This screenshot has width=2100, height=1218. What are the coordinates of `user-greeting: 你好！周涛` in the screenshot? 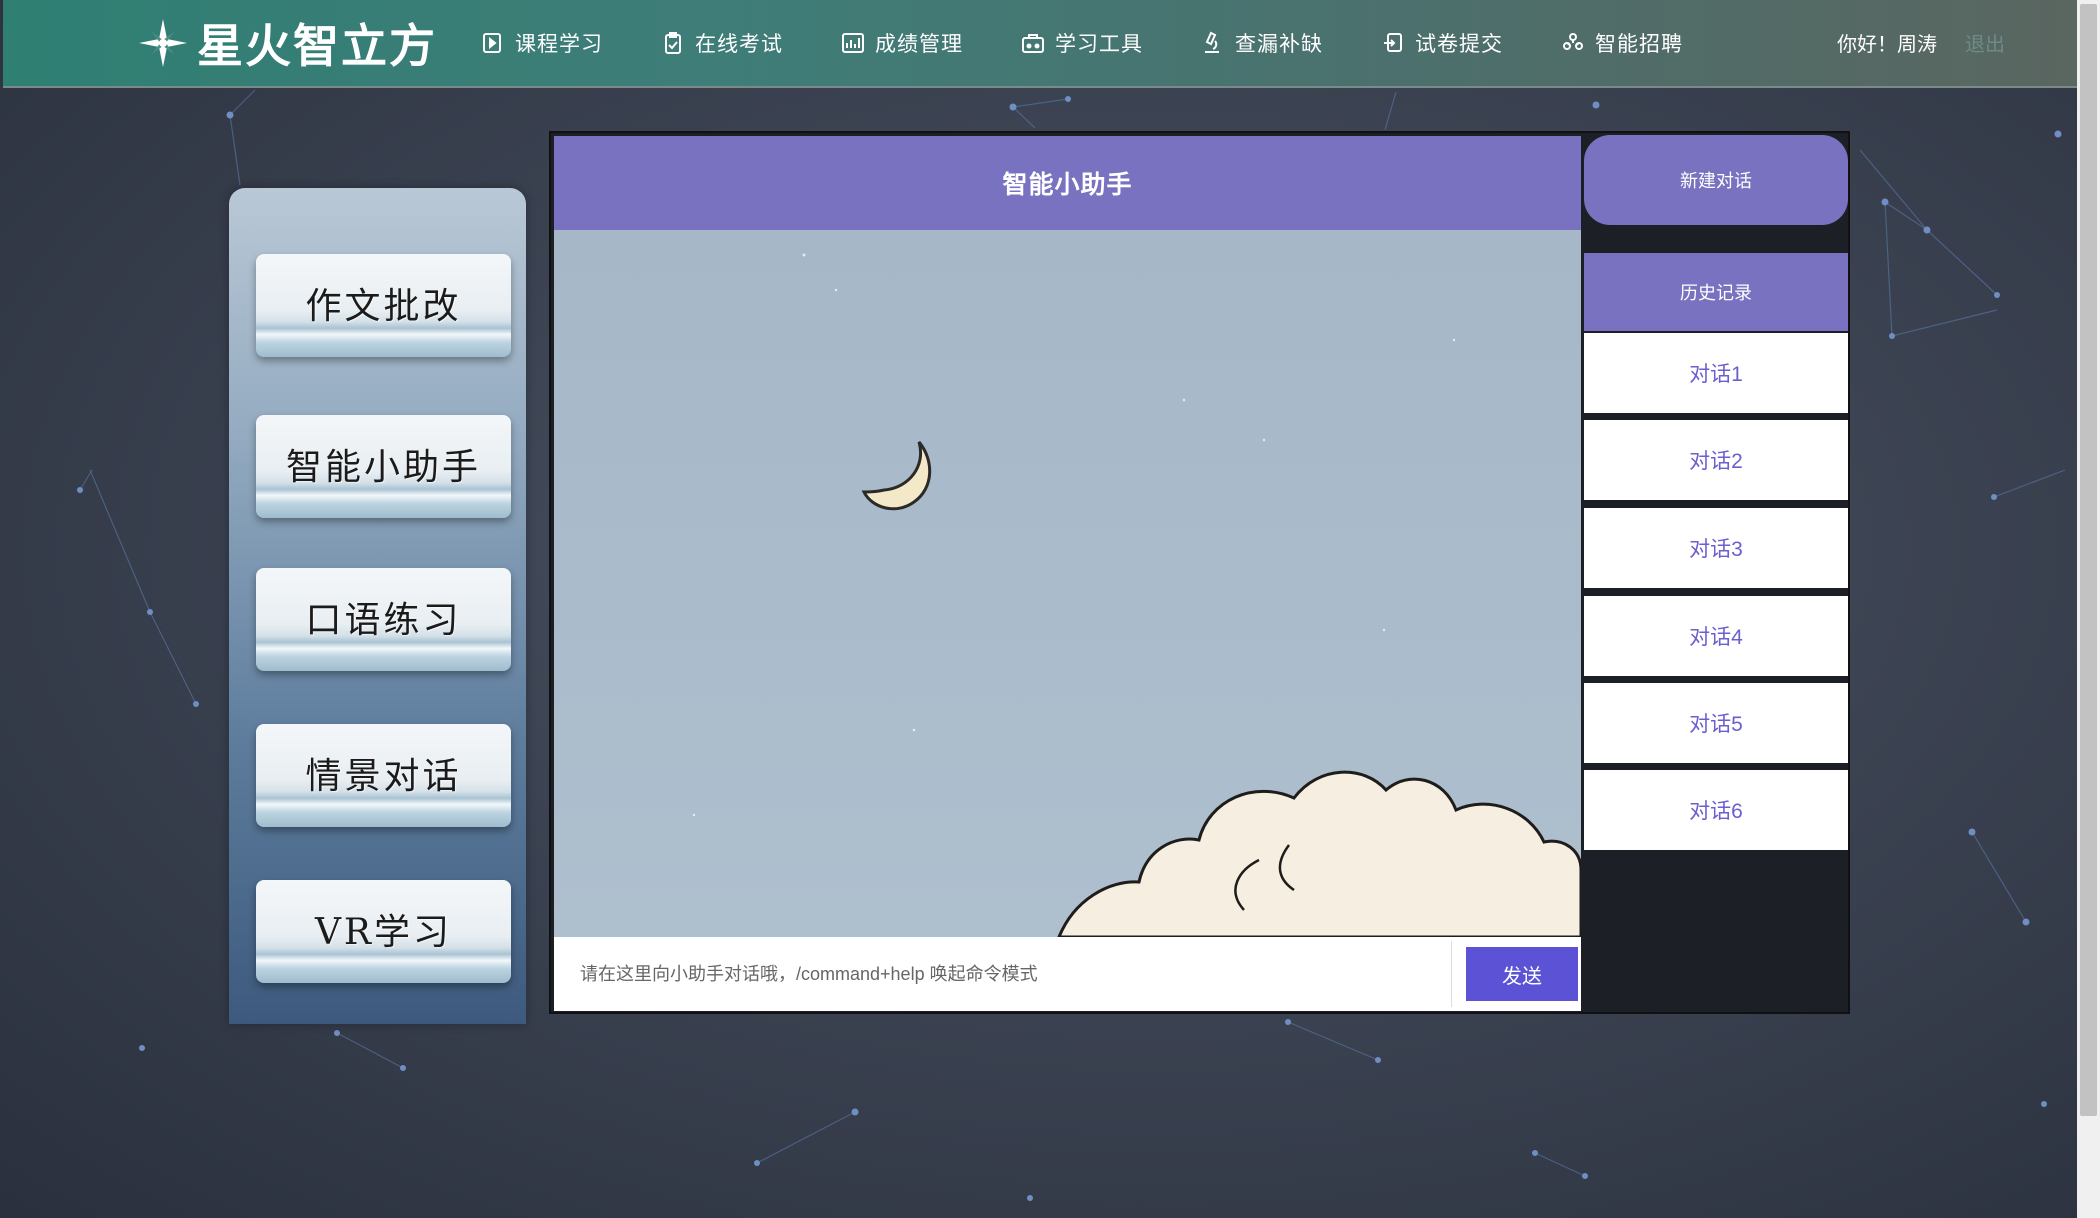 It's located at (1887, 44).